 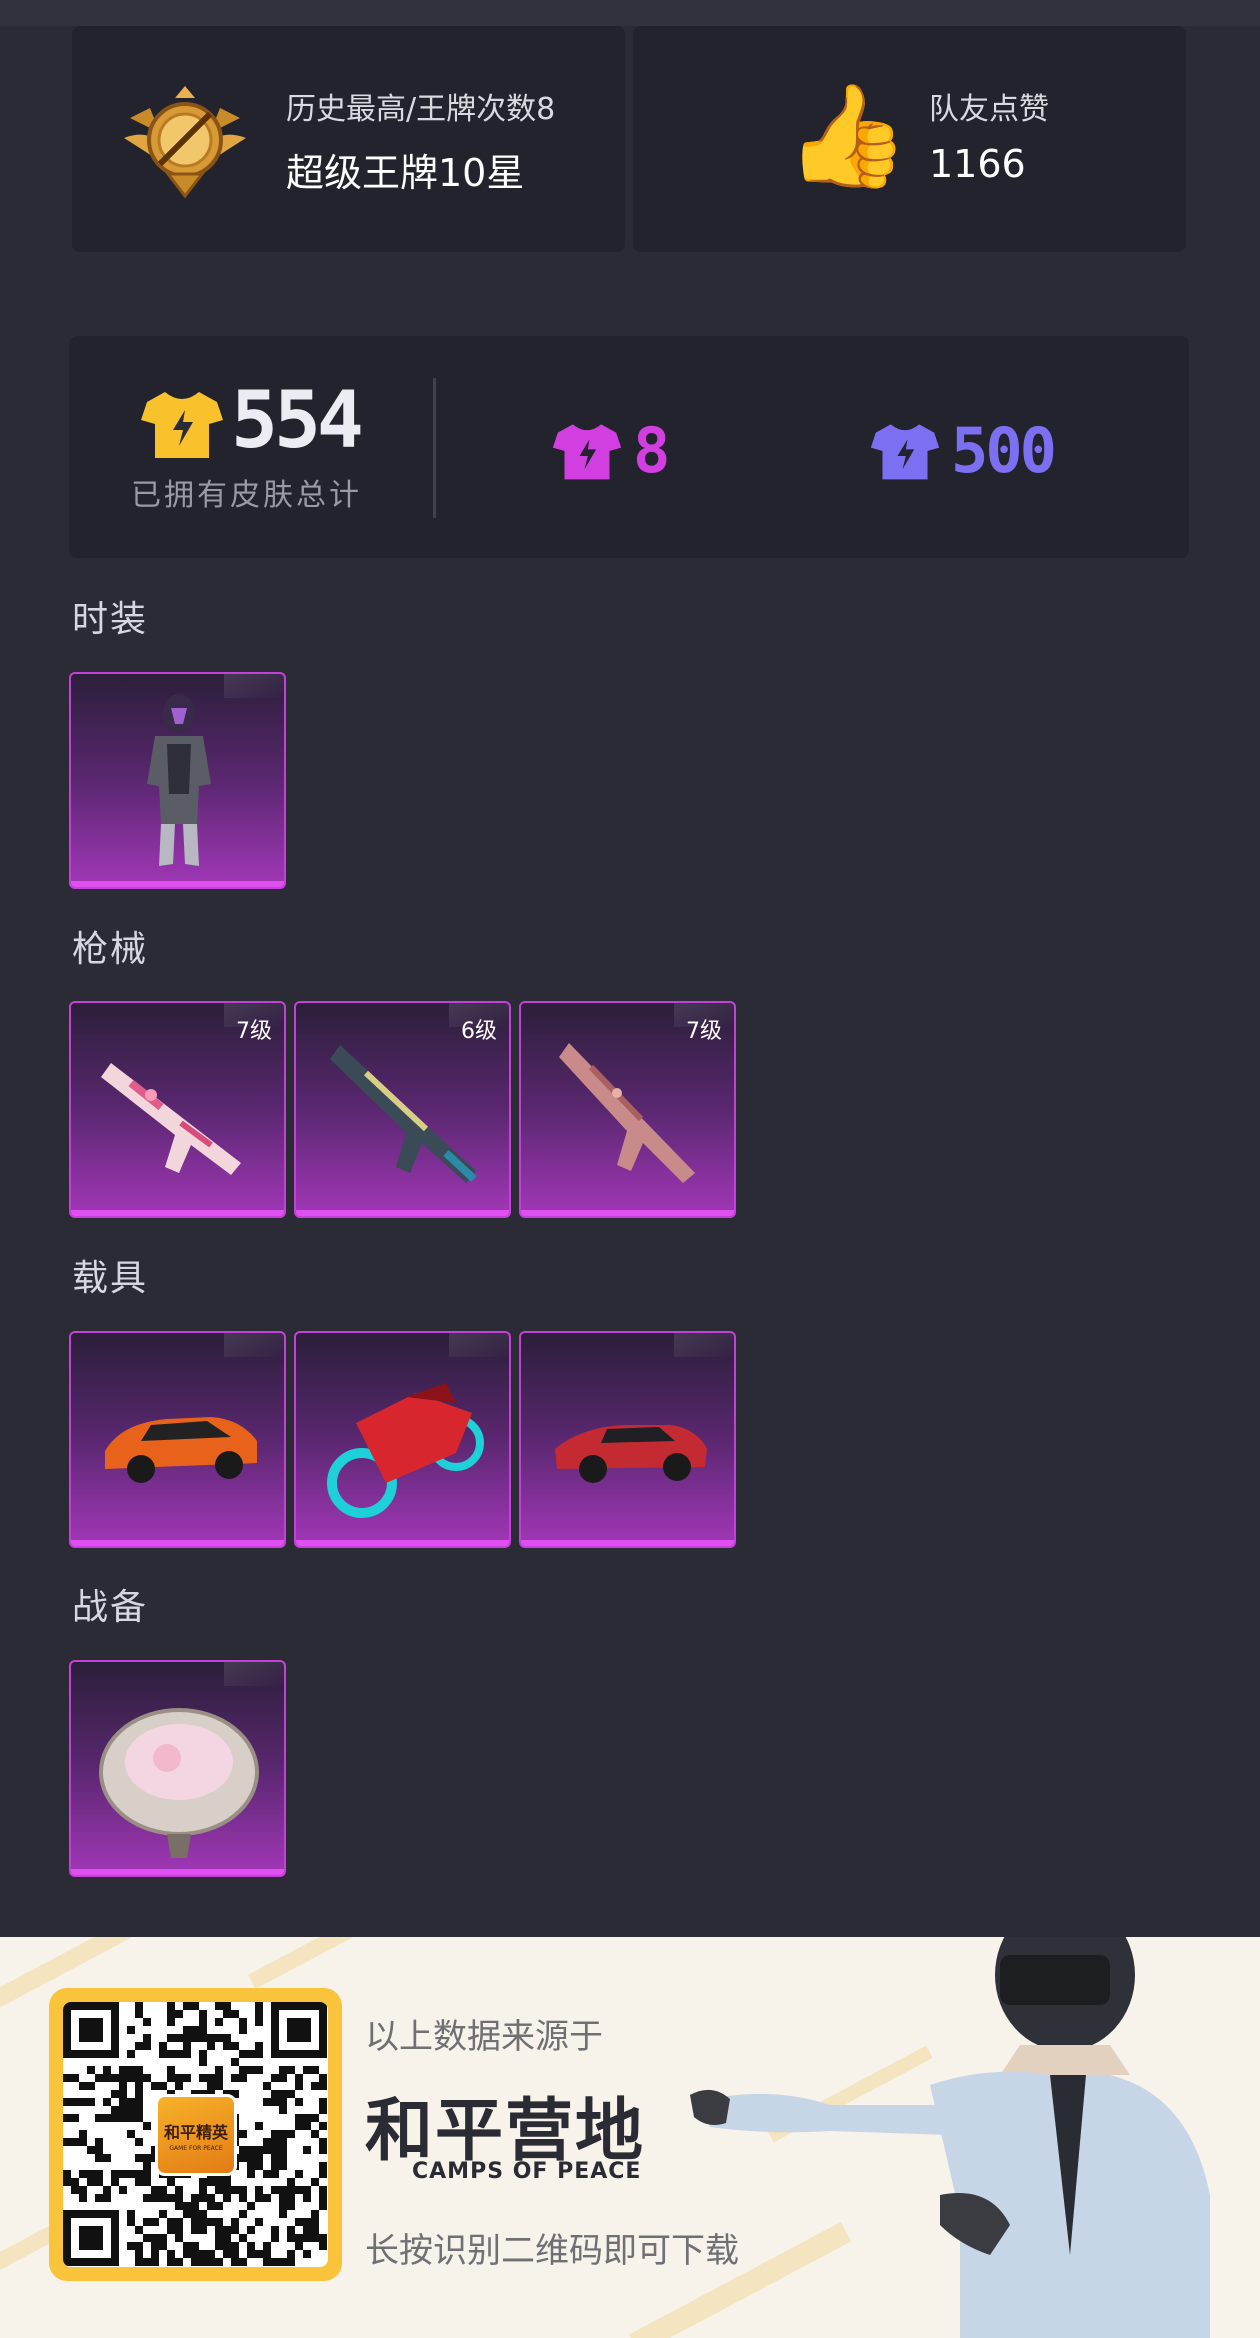 I want to click on item-pan, so click(x=177, y=1768).